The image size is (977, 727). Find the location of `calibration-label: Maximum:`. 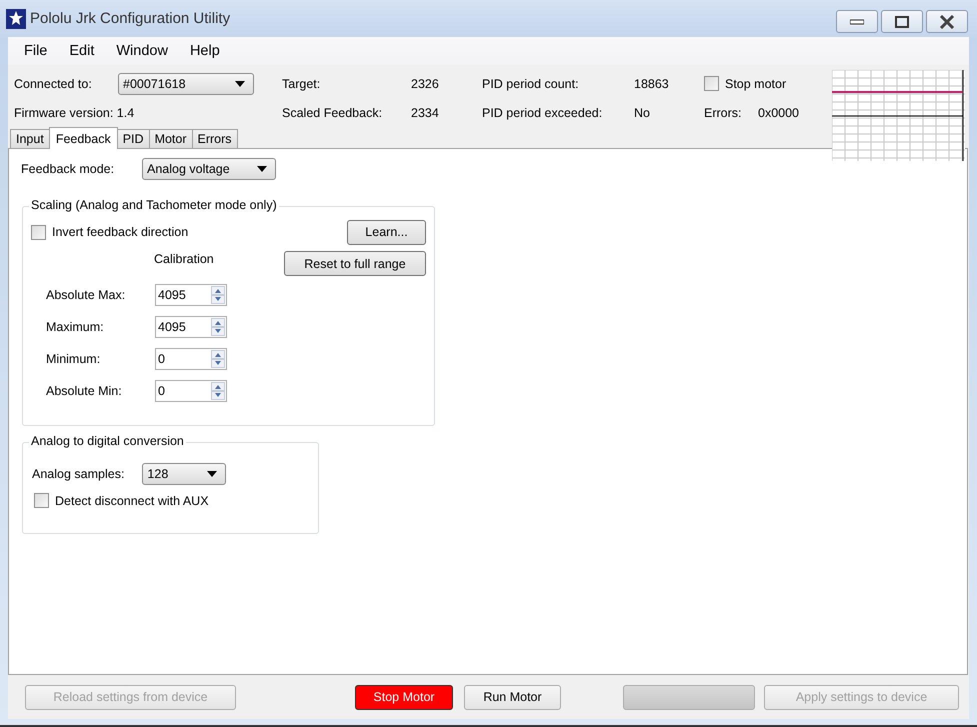

calibration-label: Maximum: is located at coordinates (75, 327).